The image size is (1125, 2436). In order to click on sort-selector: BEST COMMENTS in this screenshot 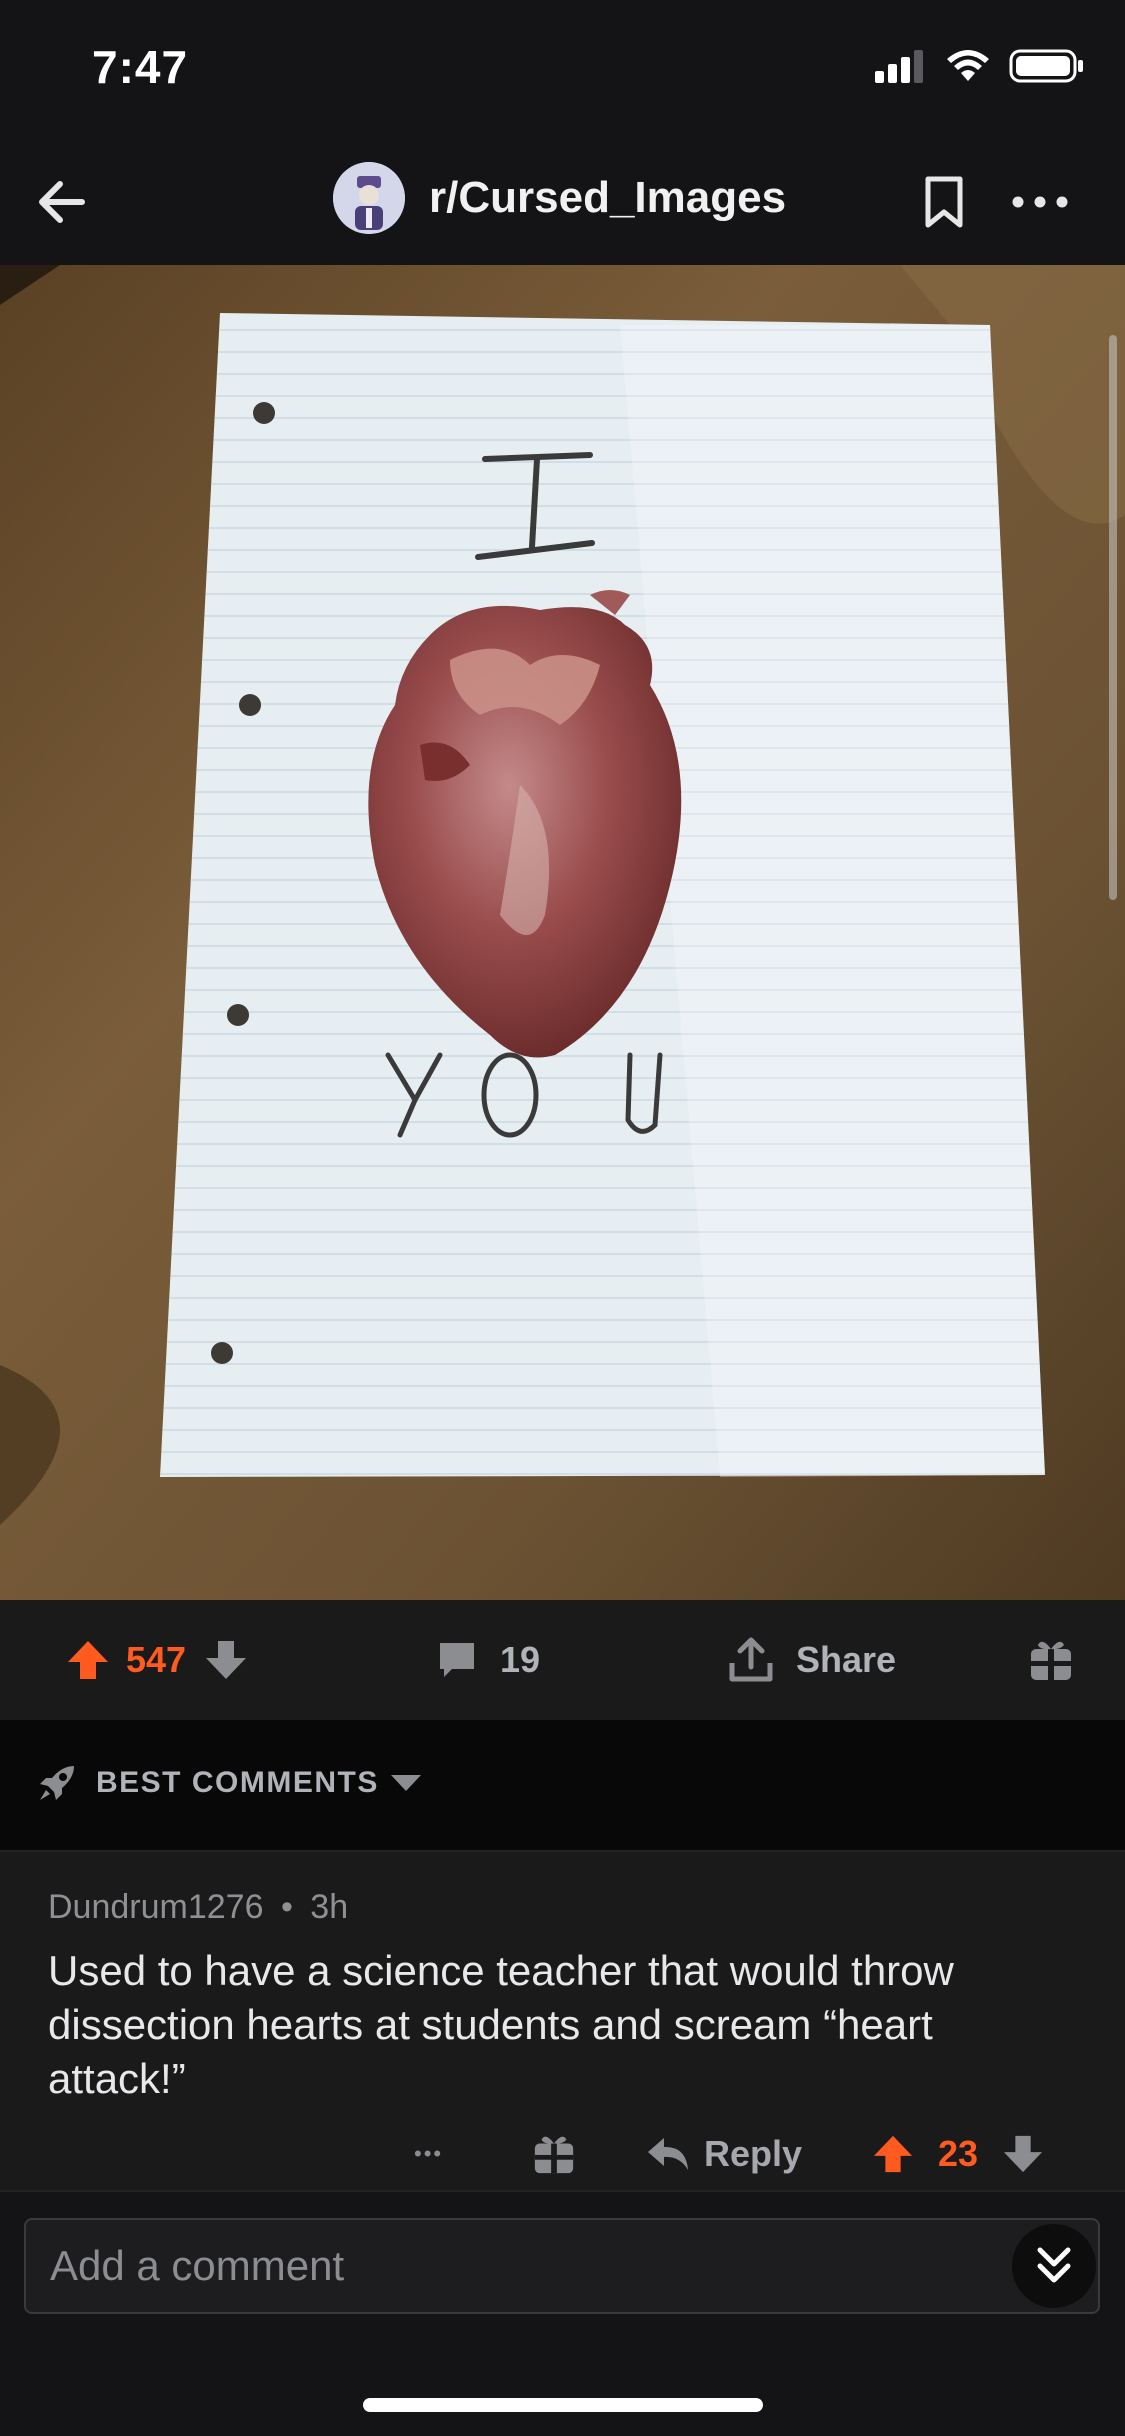, I will do `click(229, 1783)`.